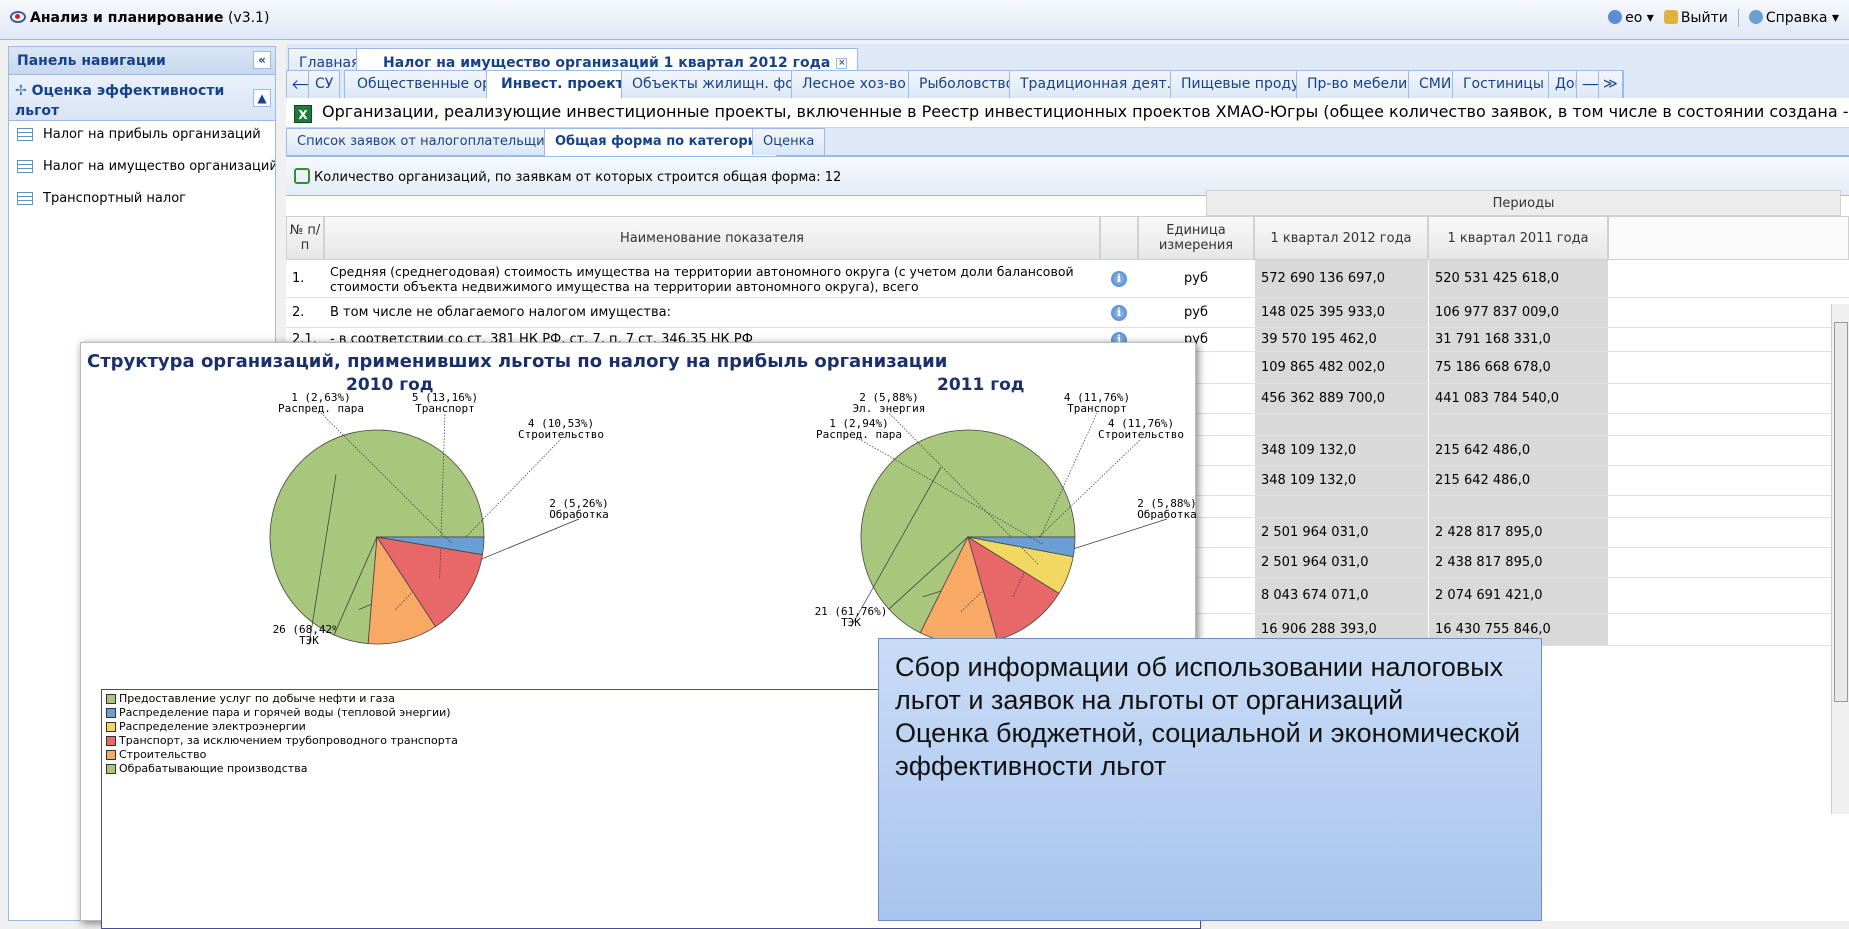 The width and height of the screenshot is (1849, 929). I want to click on help-label: Справка, so click(1796, 18).